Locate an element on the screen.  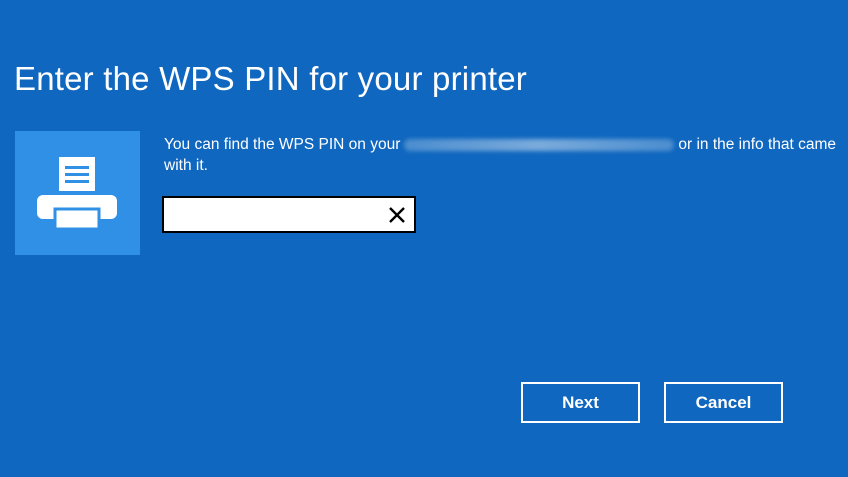
page-title: Enter the WPS PIN for your printer is located at coordinates (270, 78).